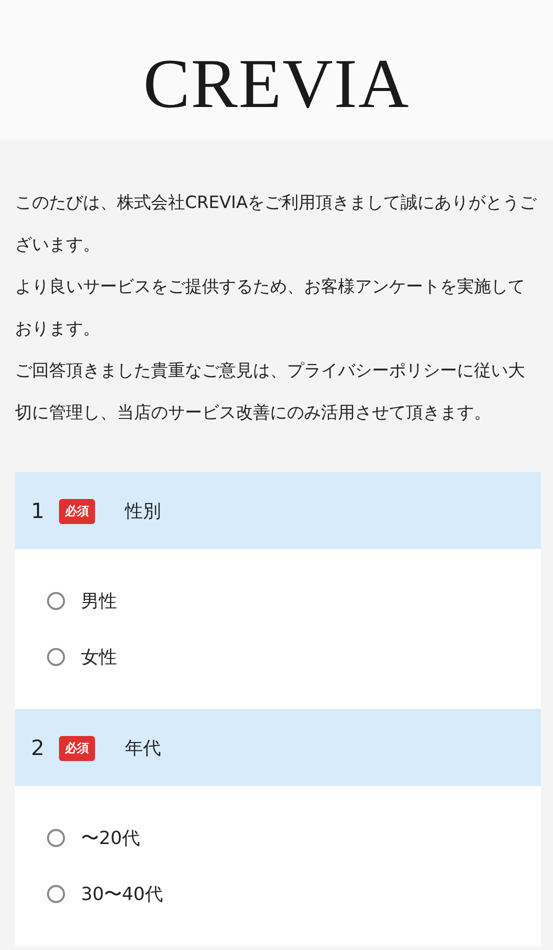 The width and height of the screenshot is (553, 950). I want to click on question-number: 2, so click(38, 748).